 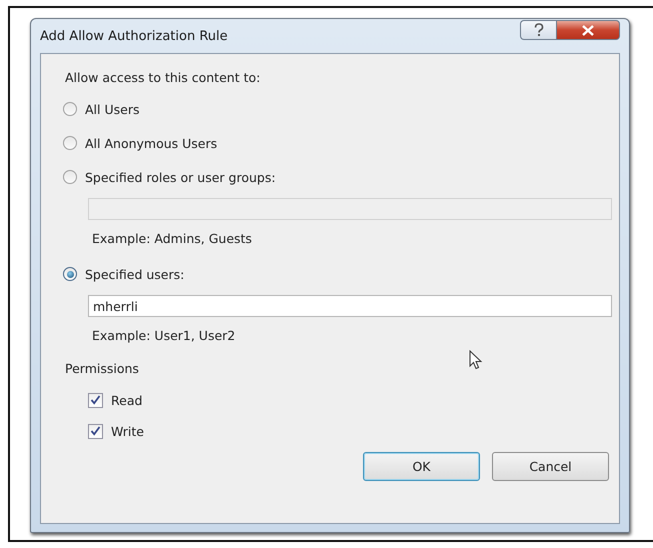 What do you see at coordinates (180, 177) in the screenshot?
I see `radio-label: Specified roles or user groups:` at bounding box center [180, 177].